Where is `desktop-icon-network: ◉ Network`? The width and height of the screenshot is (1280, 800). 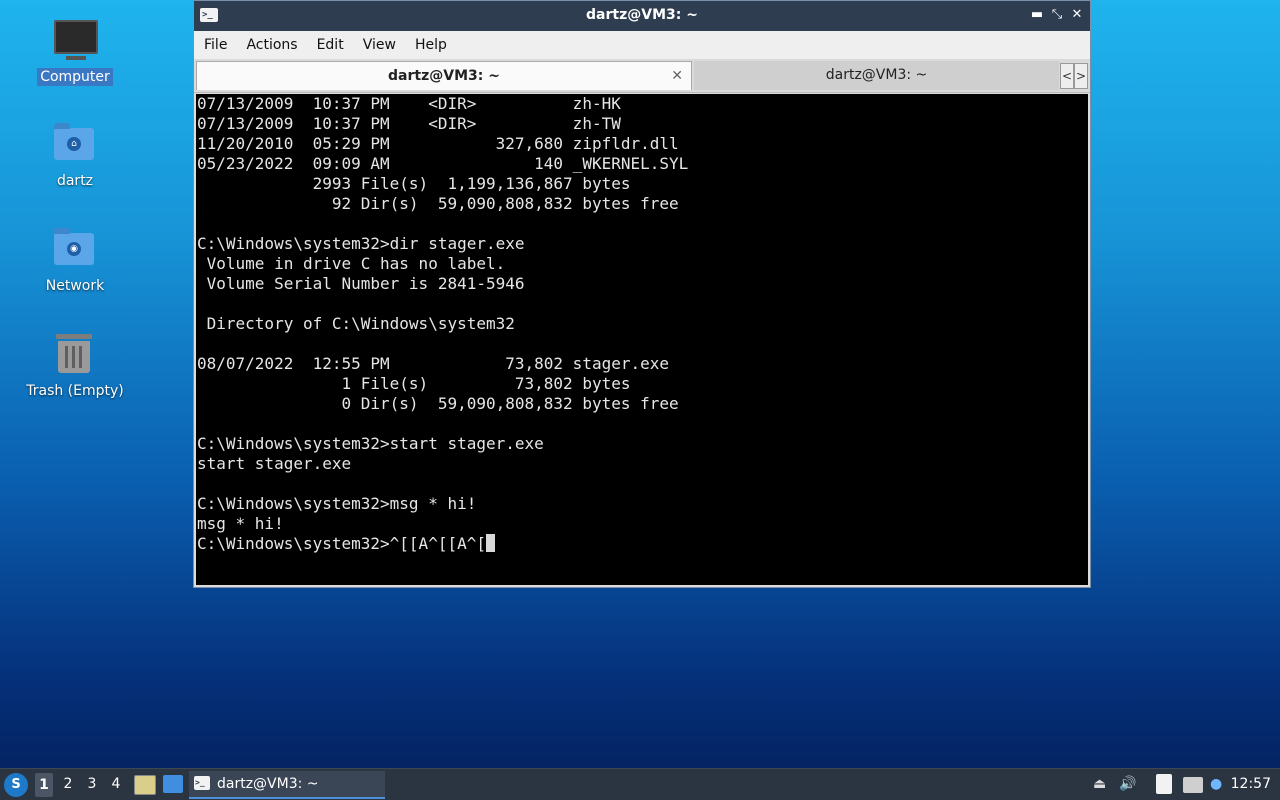
desktop-icon-network: ◉ Network is located at coordinates (75, 260).